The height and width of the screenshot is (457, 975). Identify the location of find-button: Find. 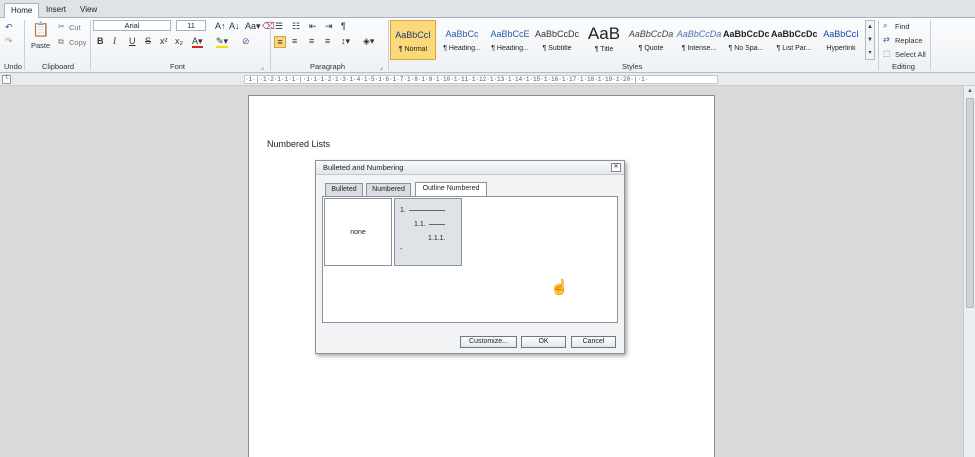
(902, 26).